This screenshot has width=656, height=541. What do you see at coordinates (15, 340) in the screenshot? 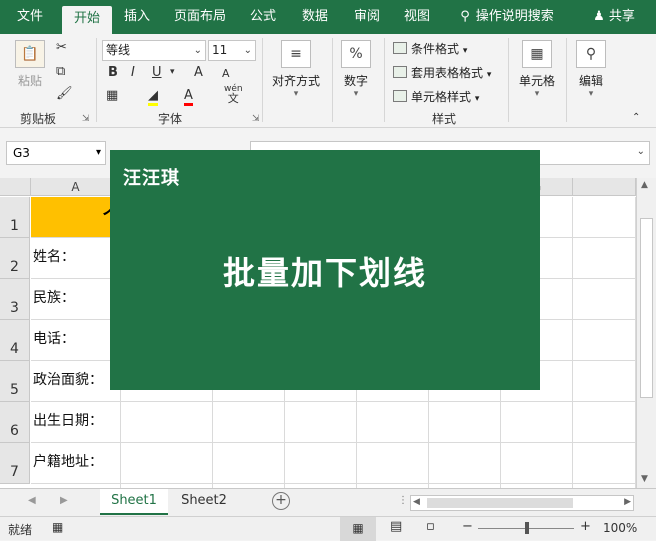
I see `row-header: 4` at bounding box center [15, 340].